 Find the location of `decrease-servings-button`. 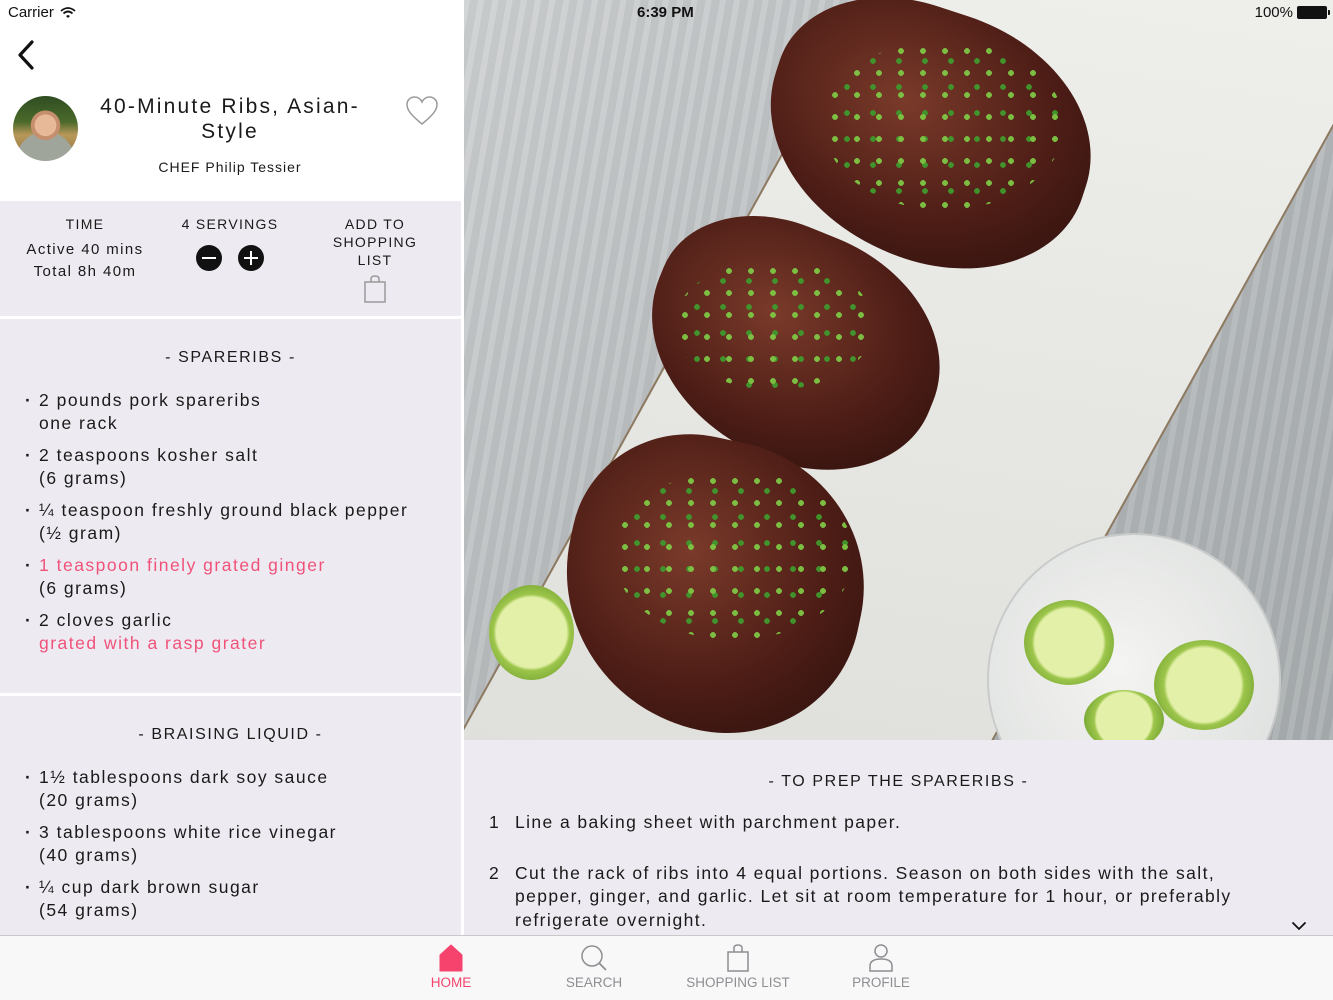

decrease-servings-button is located at coordinates (209, 258).